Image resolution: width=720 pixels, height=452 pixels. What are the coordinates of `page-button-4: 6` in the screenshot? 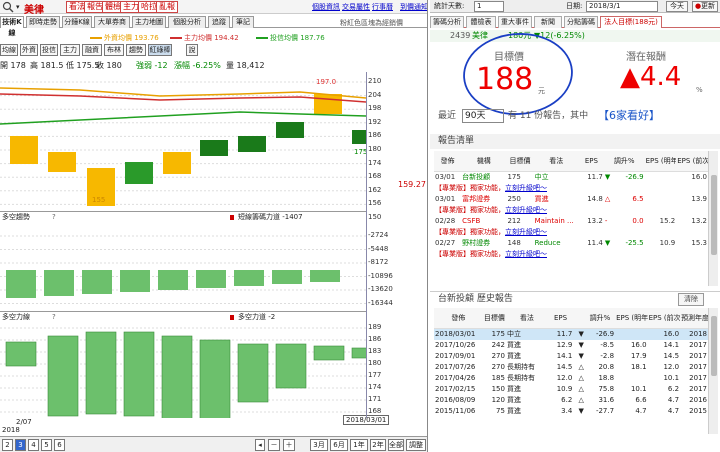 It's located at (59, 445).